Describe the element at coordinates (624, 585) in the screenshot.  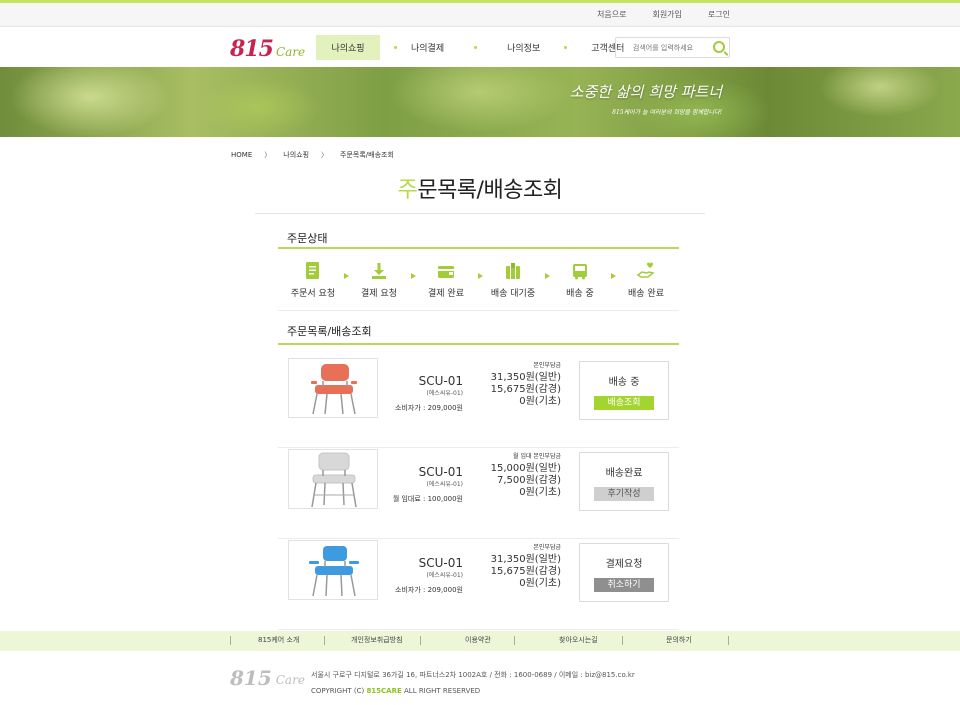
I see `cancel-order-button: 취소하기` at that location.